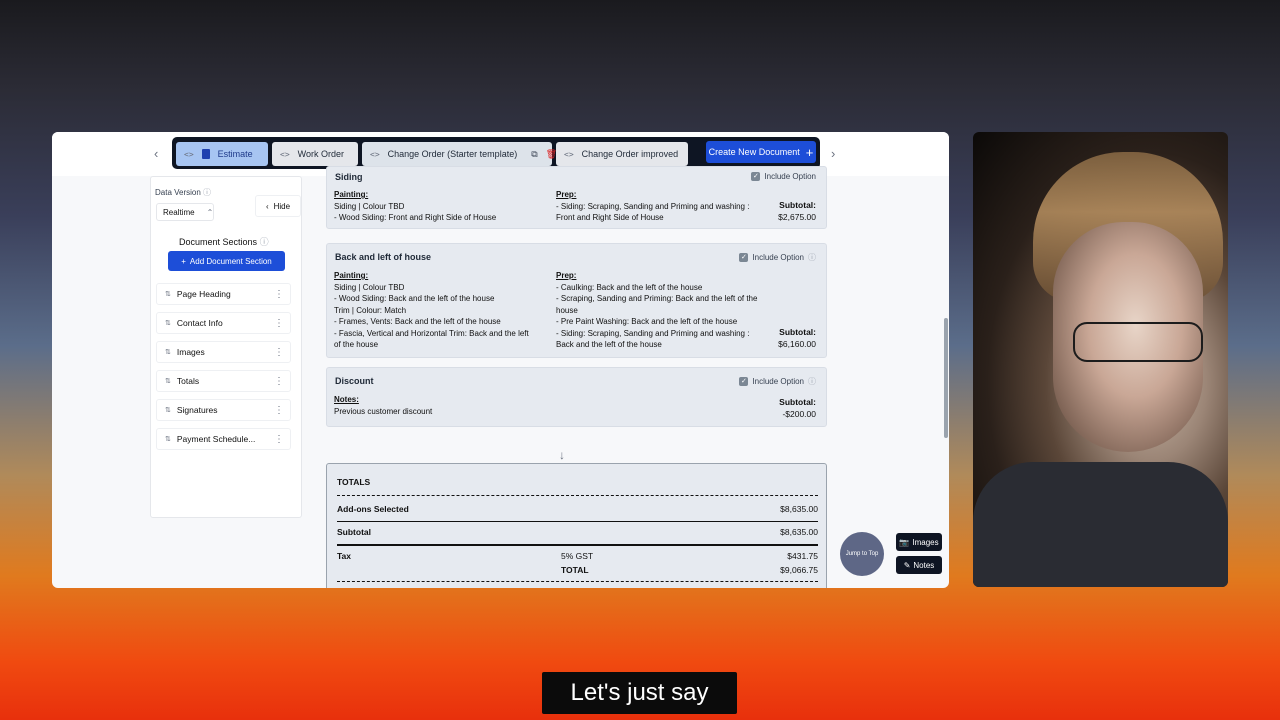 This screenshot has height=720, width=1280. Describe the element at coordinates (946, 378) in the screenshot. I see `scrollbar` at that location.